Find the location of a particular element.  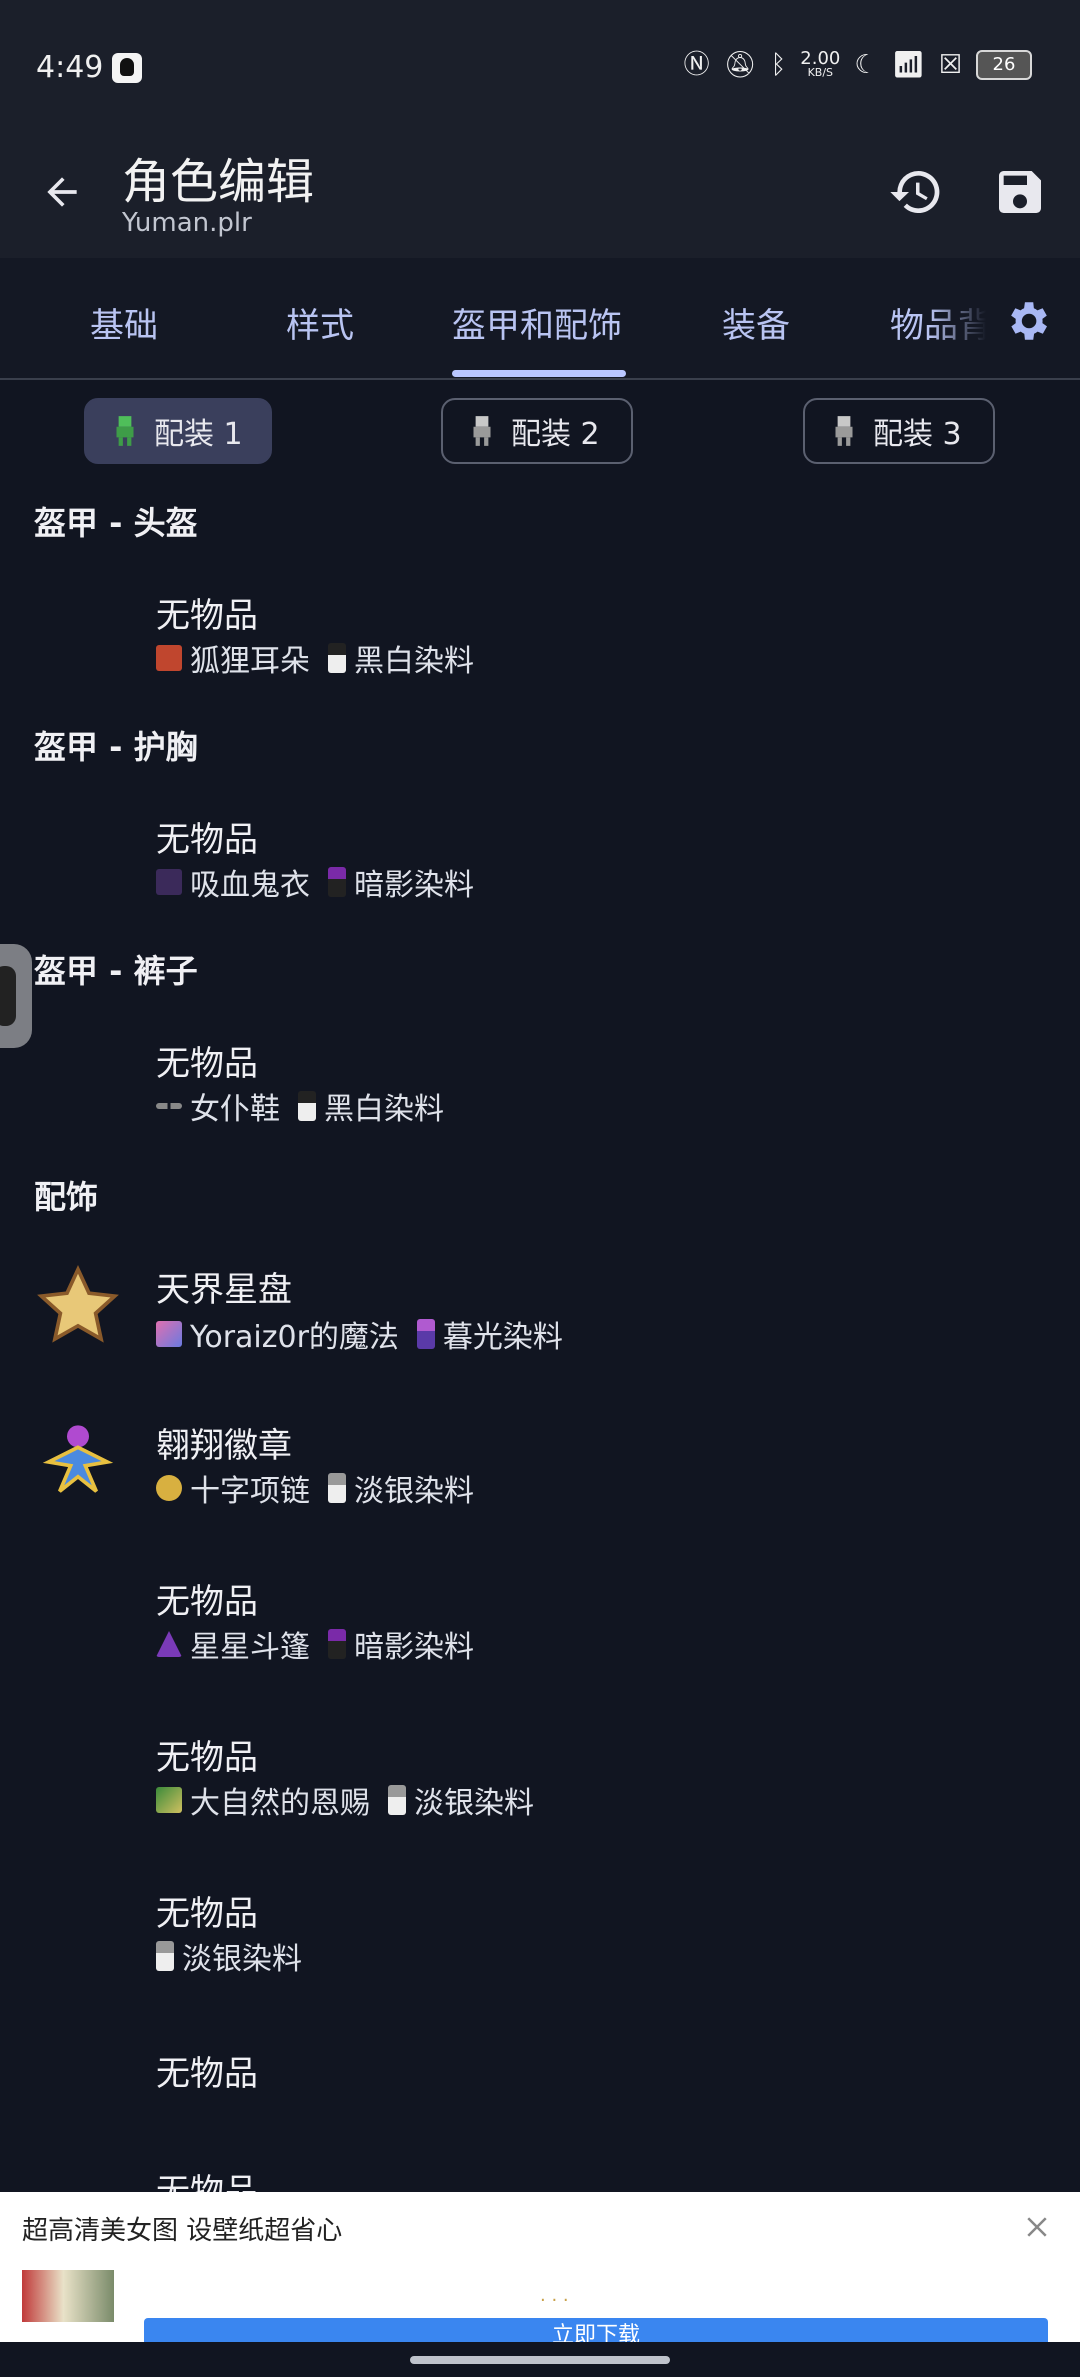

ad-text: 超高清美女图 设壁纸超省心 is located at coordinates (182, 2231).